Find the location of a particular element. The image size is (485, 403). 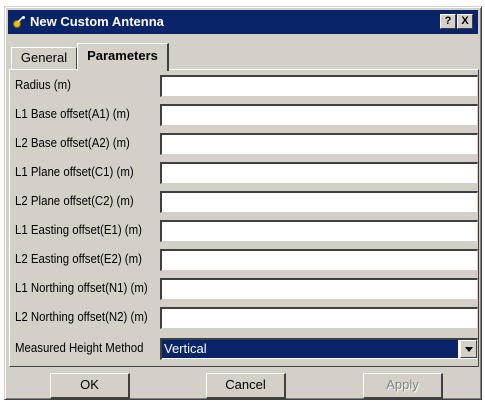

form-row-measured-height: Measured Height Method Vertical is located at coordinates (245, 349).